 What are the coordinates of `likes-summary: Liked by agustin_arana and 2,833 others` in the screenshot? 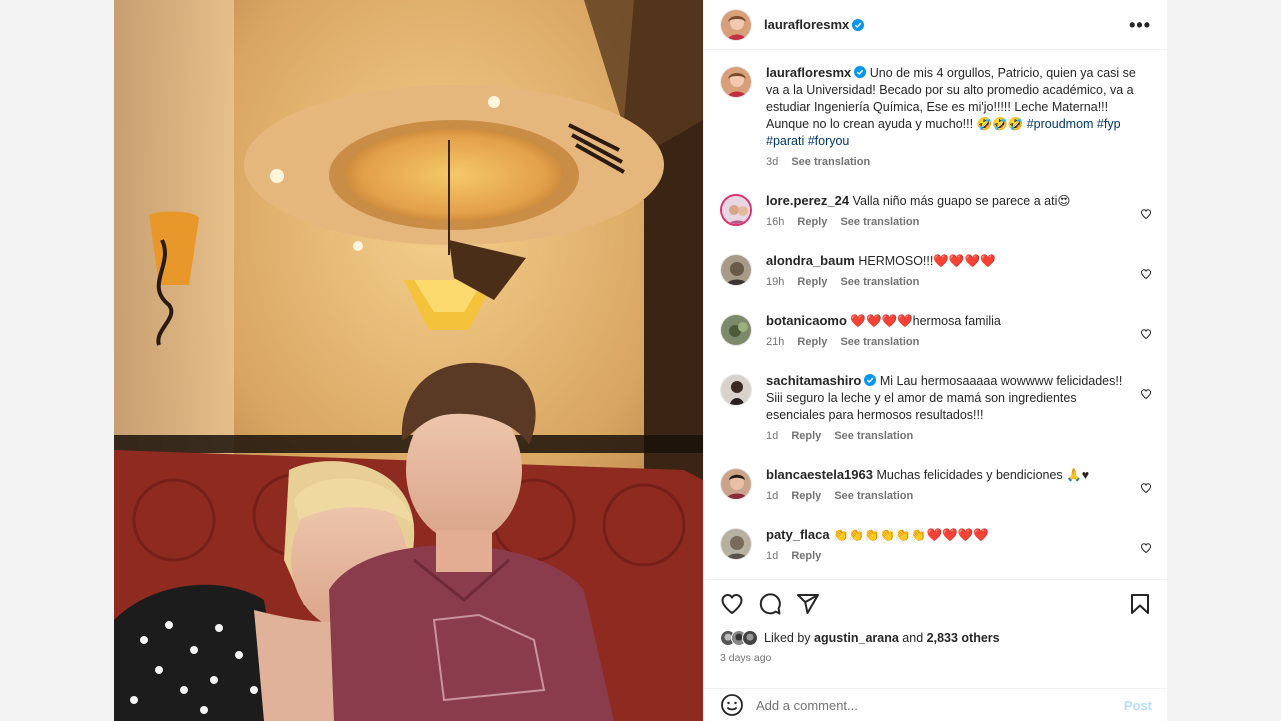 It's located at (936, 638).